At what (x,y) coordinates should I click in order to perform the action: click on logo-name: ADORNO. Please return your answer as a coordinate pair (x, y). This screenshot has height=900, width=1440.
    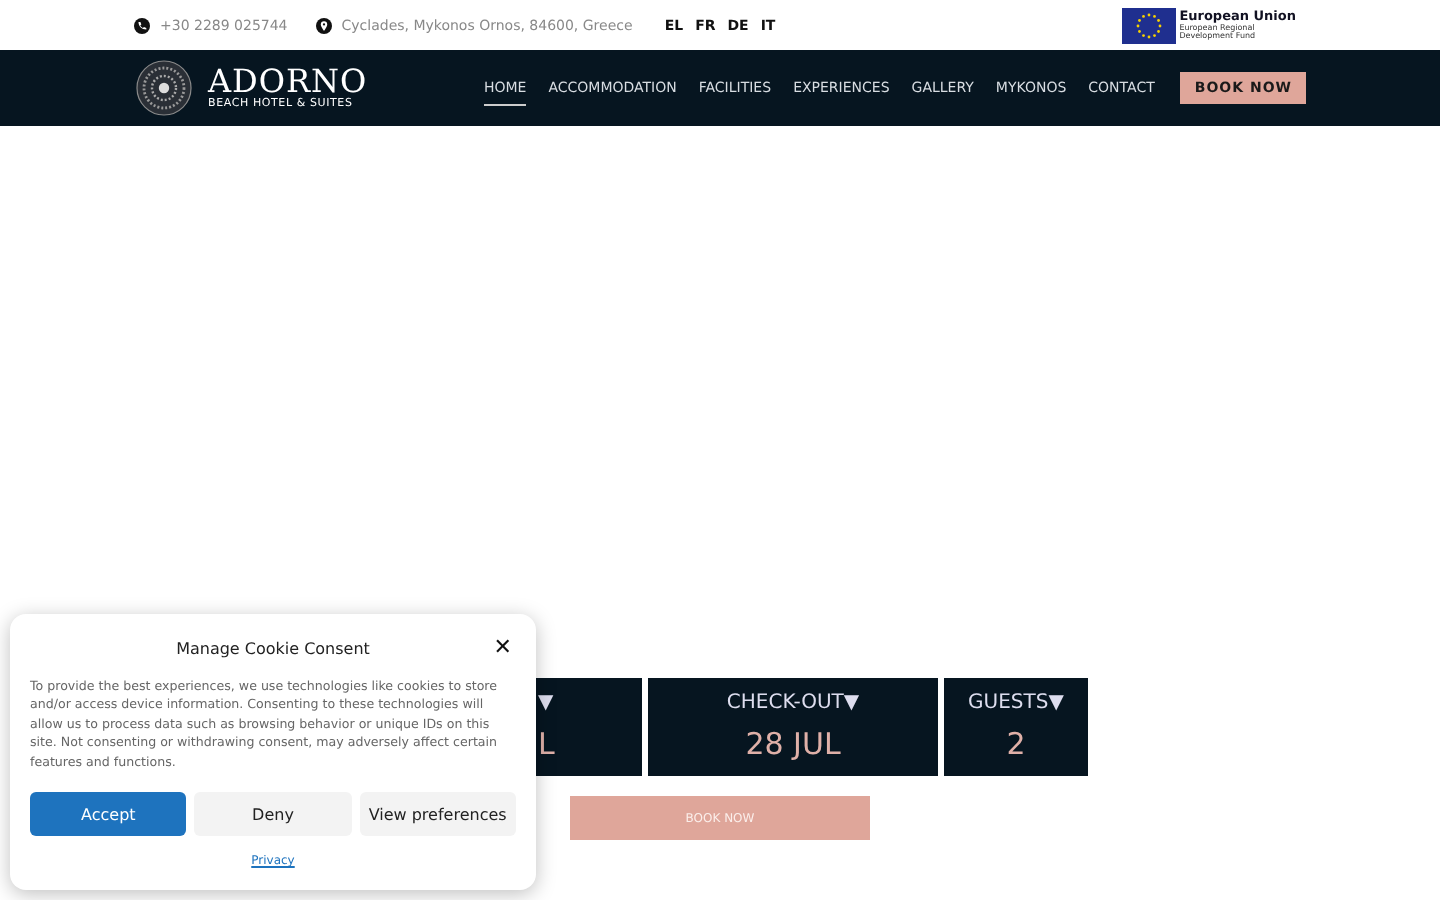
    Looking at the image, I should click on (288, 82).